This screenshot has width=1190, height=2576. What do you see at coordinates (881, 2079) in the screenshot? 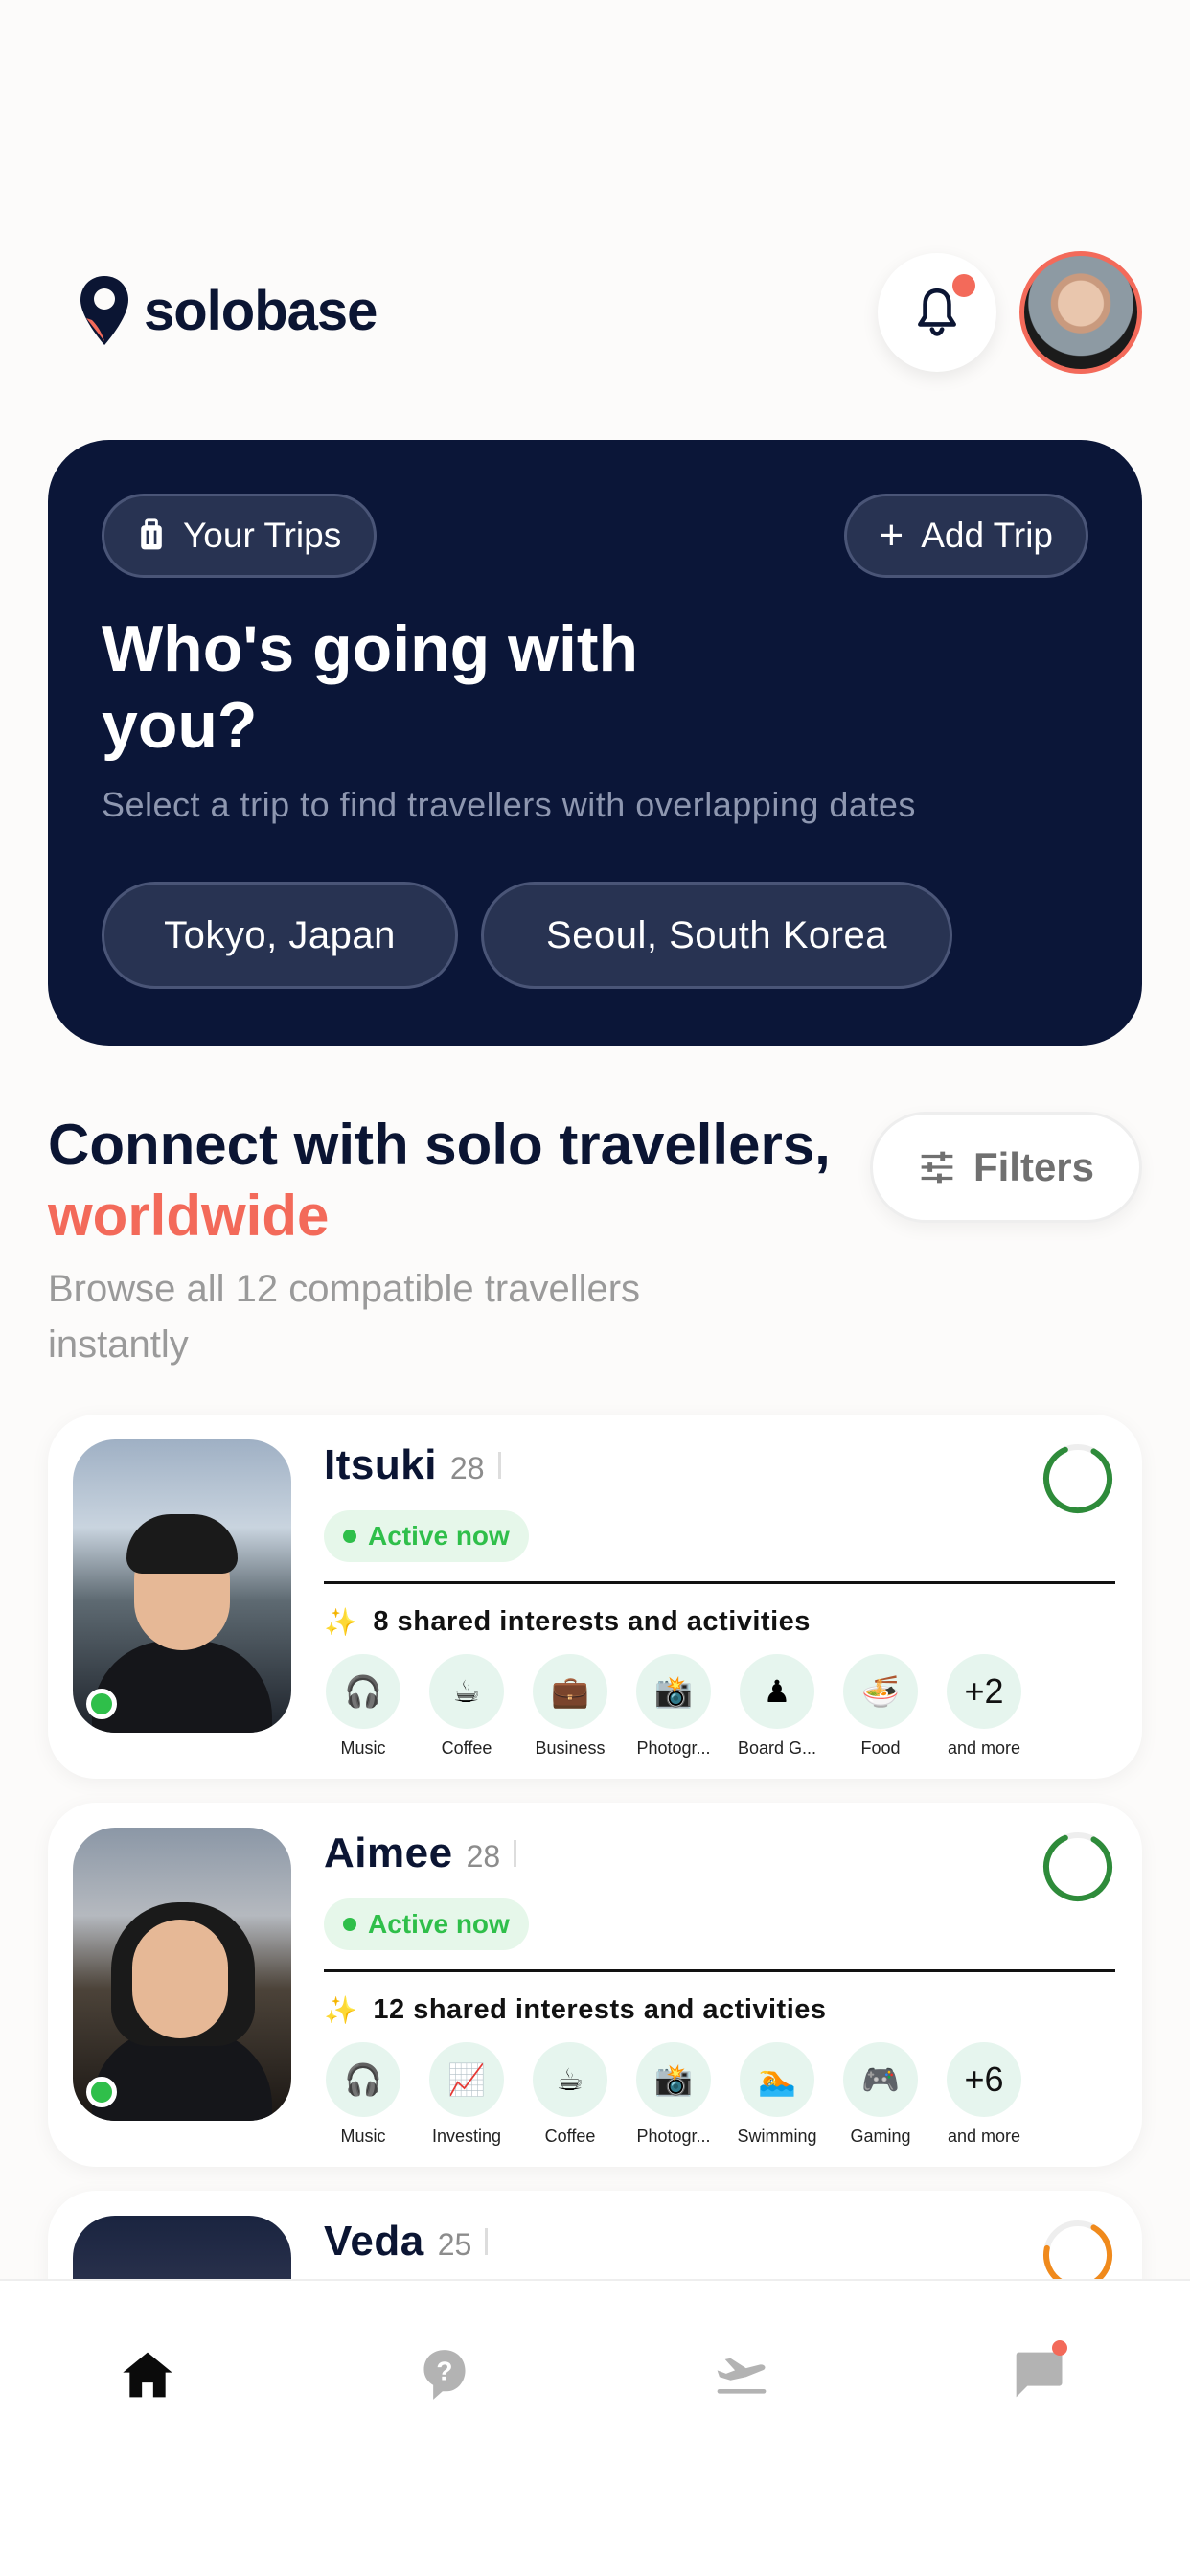
I see `interest-icon: 🎮` at bounding box center [881, 2079].